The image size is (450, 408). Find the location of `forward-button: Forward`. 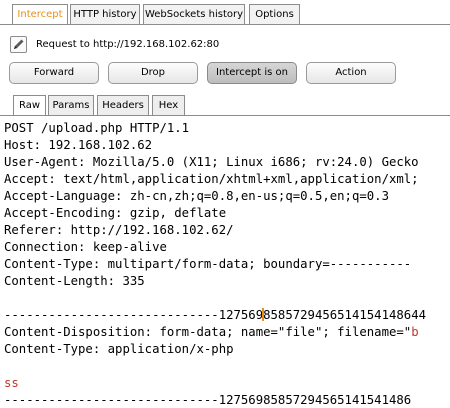

forward-button: Forward is located at coordinates (54, 73).